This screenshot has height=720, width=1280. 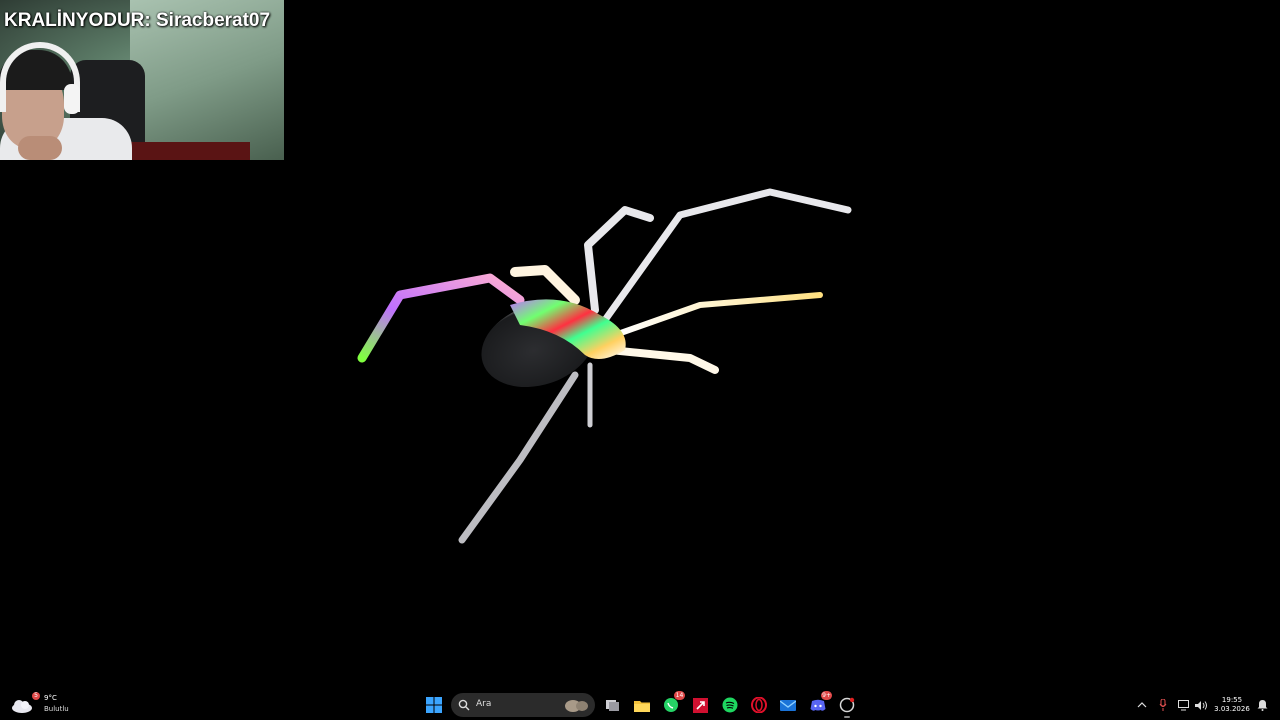 I want to click on discord-button: 9+, so click(x=820, y=705).